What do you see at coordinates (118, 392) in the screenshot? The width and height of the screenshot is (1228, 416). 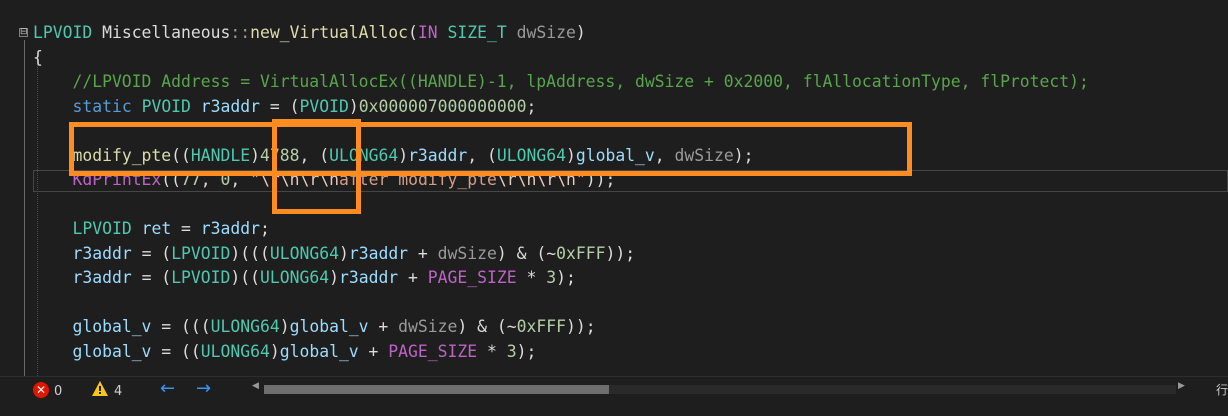 I see `warning-count: 4` at bounding box center [118, 392].